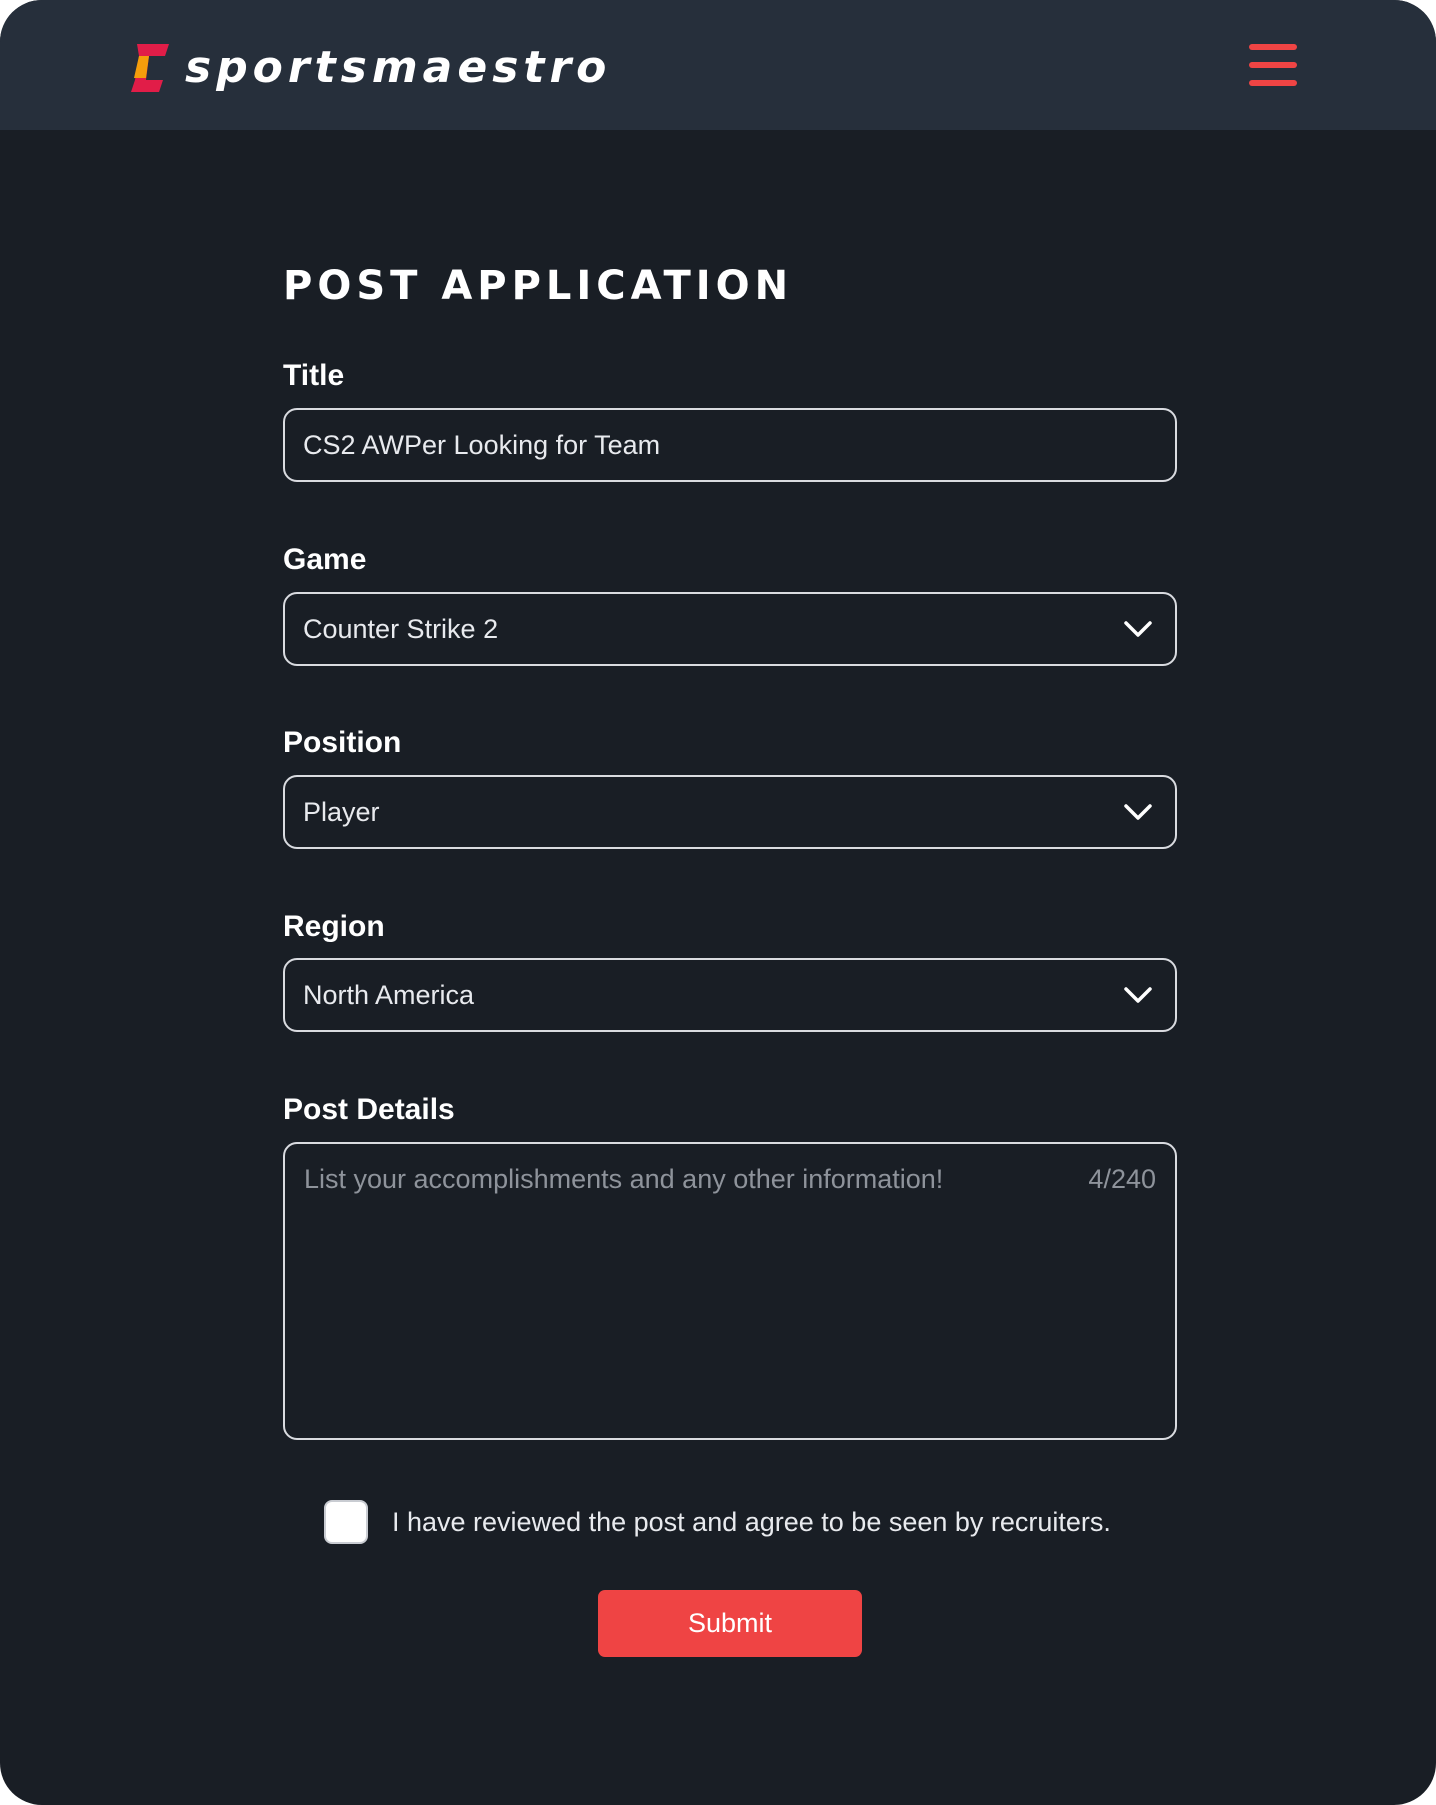 The height and width of the screenshot is (1805, 1436). What do you see at coordinates (1122, 1179) in the screenshot?
I see `character-counter: 4/240` at bounding box center [1122, 1179].